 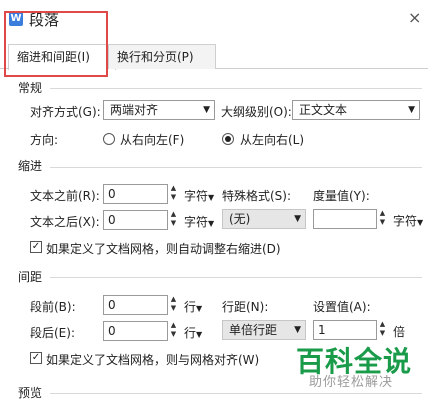 What do you see at coordinates (382, 330) in the screenshot?
I see `setting-value-stepper: ▲ ▼` at bounding box center [382, 330].